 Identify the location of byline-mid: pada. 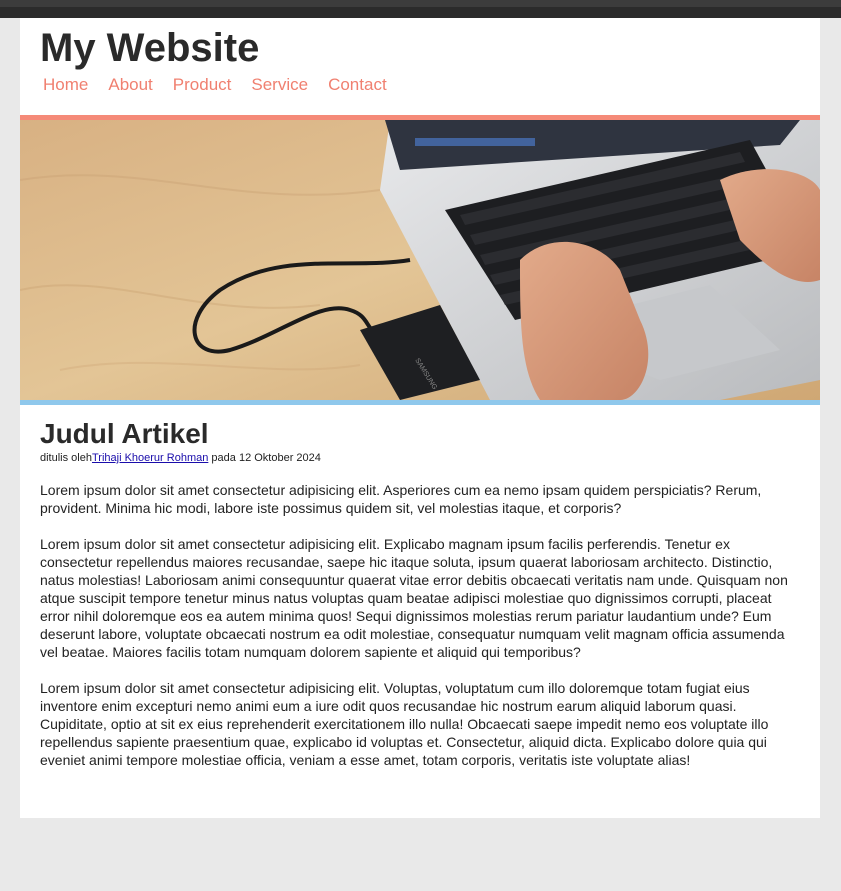
(223, 458).